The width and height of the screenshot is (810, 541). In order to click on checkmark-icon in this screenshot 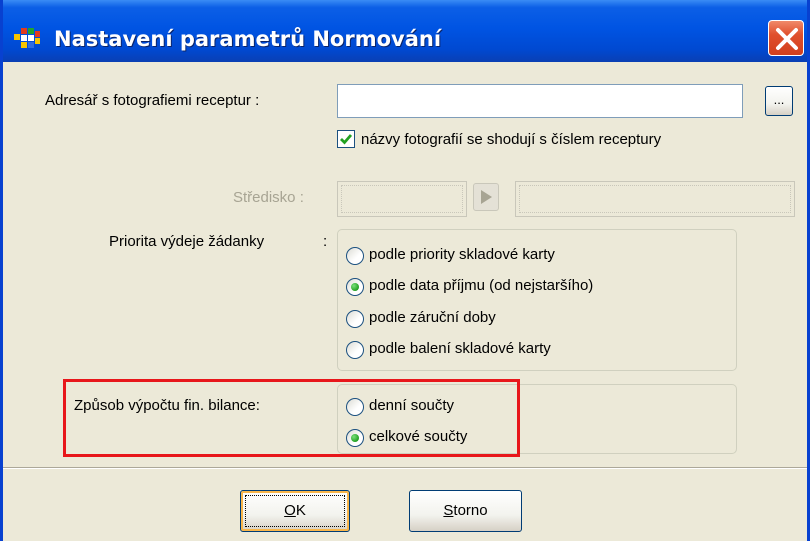, I will do `click(346, 139)`.